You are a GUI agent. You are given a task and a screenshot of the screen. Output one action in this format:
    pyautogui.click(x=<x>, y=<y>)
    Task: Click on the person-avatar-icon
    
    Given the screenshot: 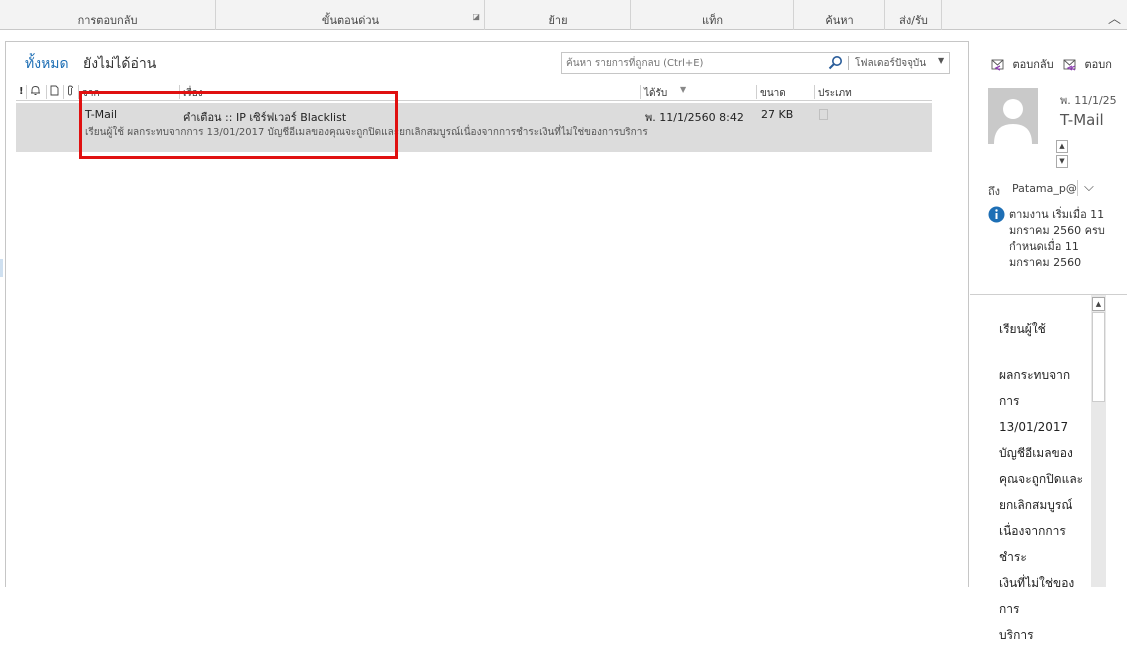 What is the action you would take?
    pyautogui.click(x=1013, y=116)
    